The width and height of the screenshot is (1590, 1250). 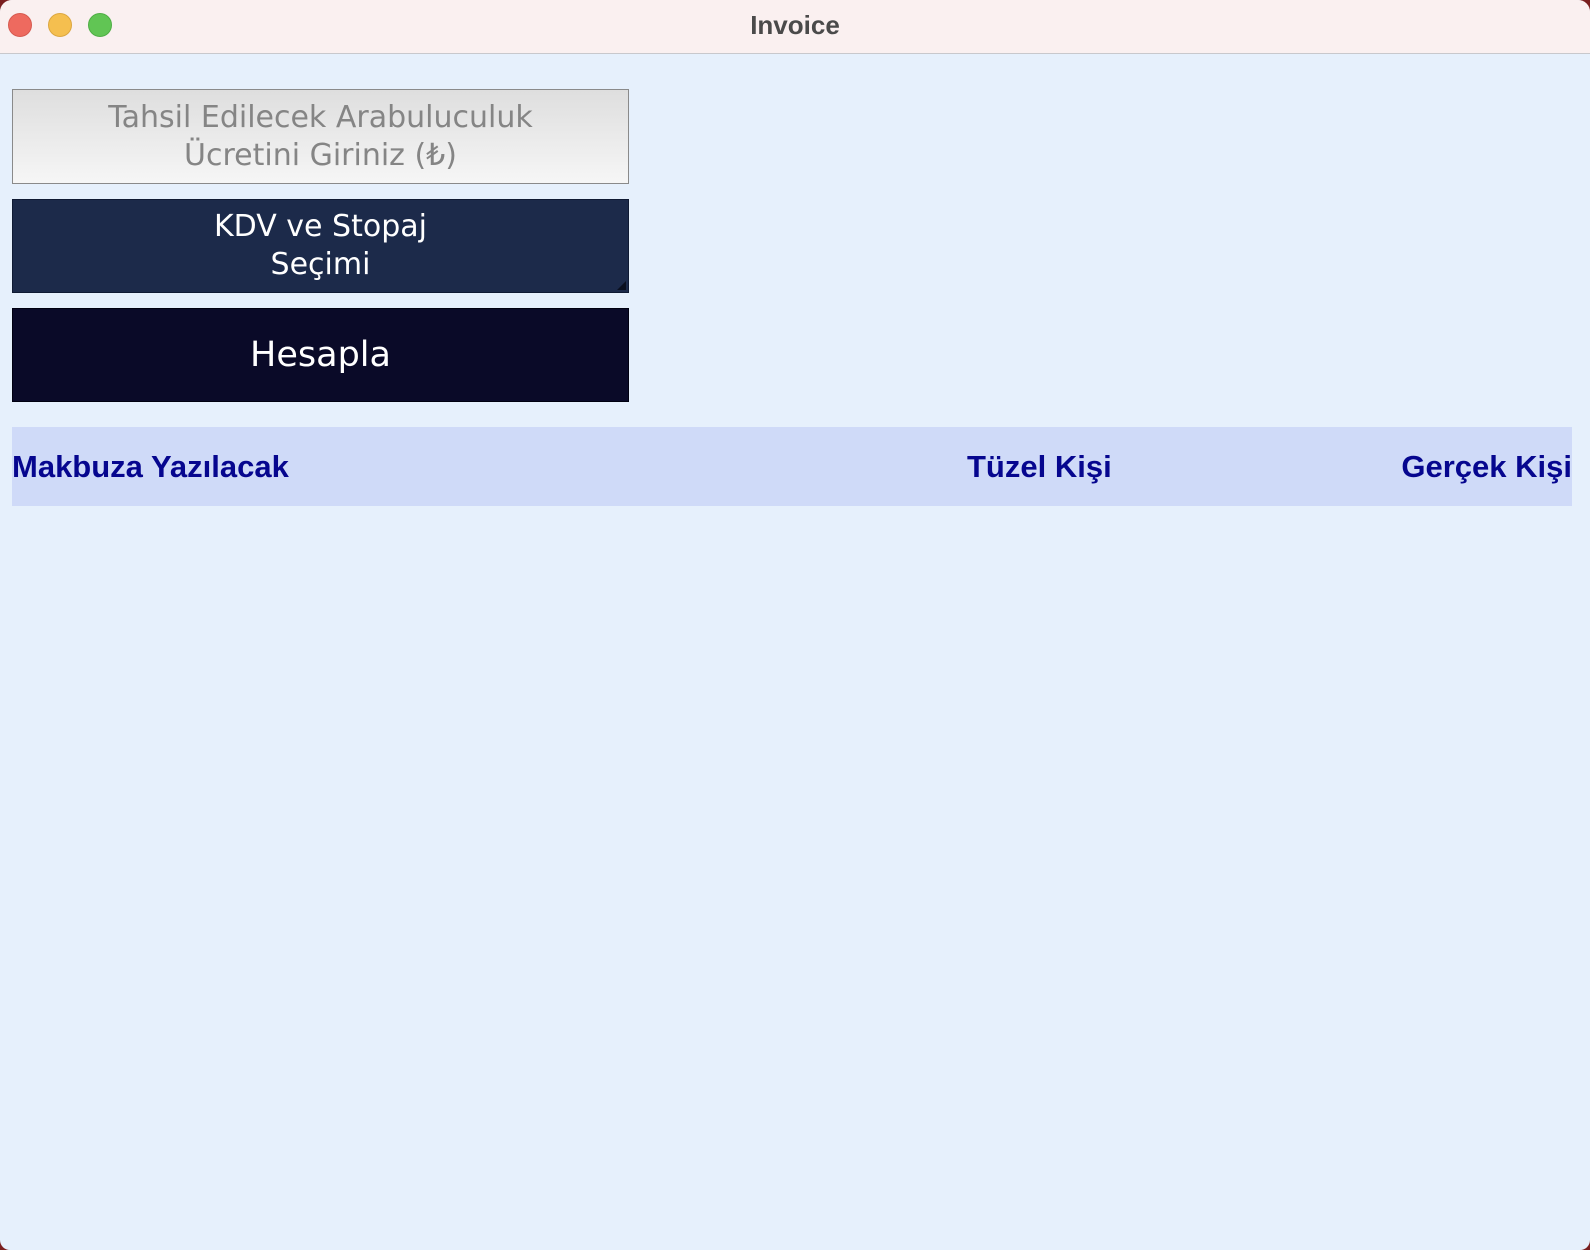 I want to click on calculate-button: Hesapla, so click(x=320, y=355).